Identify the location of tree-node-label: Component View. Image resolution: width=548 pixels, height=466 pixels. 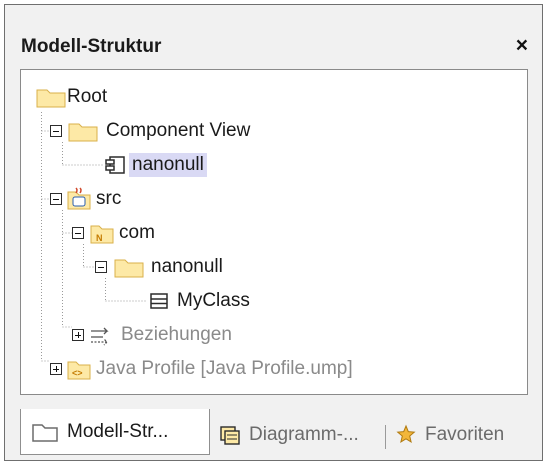
(178, 130).